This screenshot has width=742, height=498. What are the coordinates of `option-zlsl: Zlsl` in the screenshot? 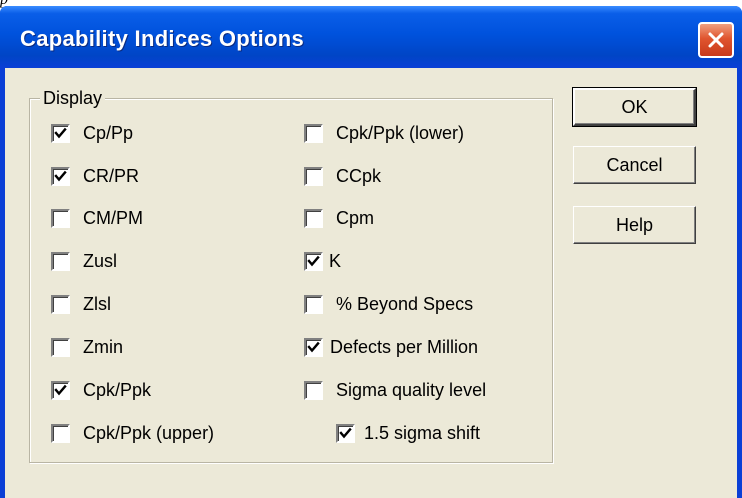 It's located at (81, 304).